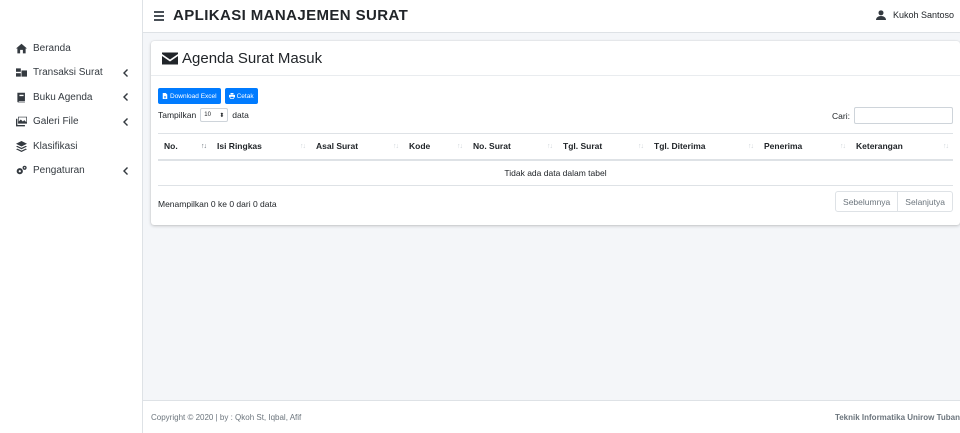 The width and height of the screenshot is (960, 433). I want to click on column-header-label: Penerima, so click(783, 146).